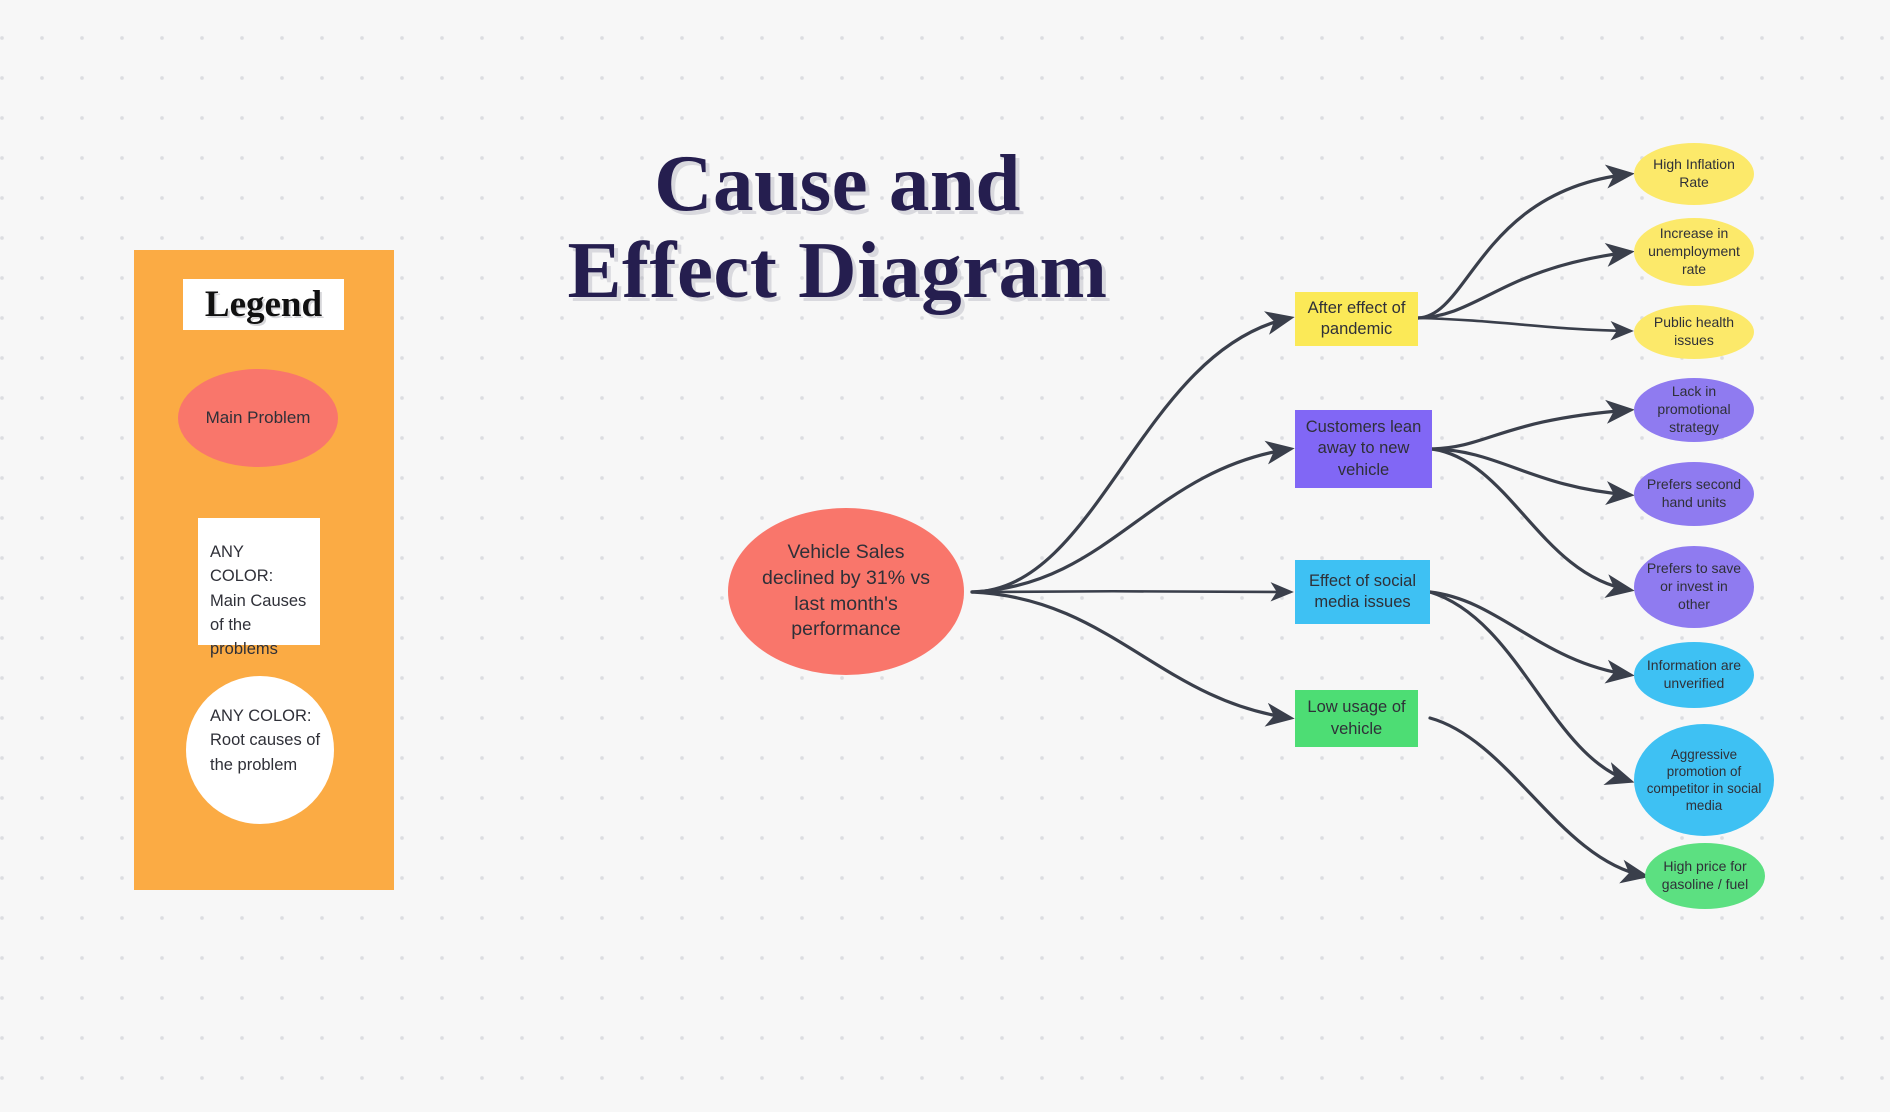 This screenshot has height=1112, width=1890. Describe the element at coordinates (1539, 800) in the screenshot. I see `link-lowusage-to-gasoline` at that location.